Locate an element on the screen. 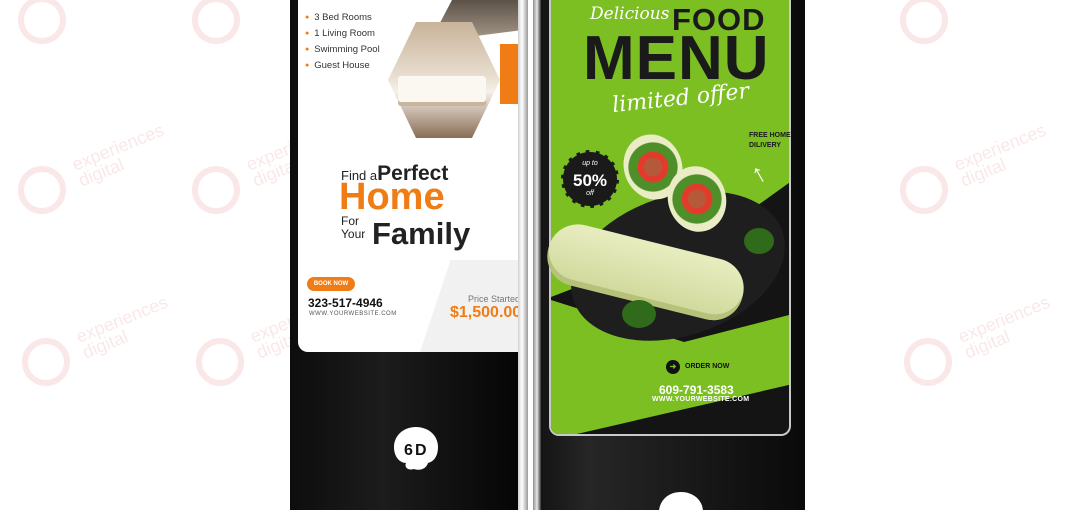 This screenshot has width=1070, height=528. discount-off: off is located at coordinates (590, 193).